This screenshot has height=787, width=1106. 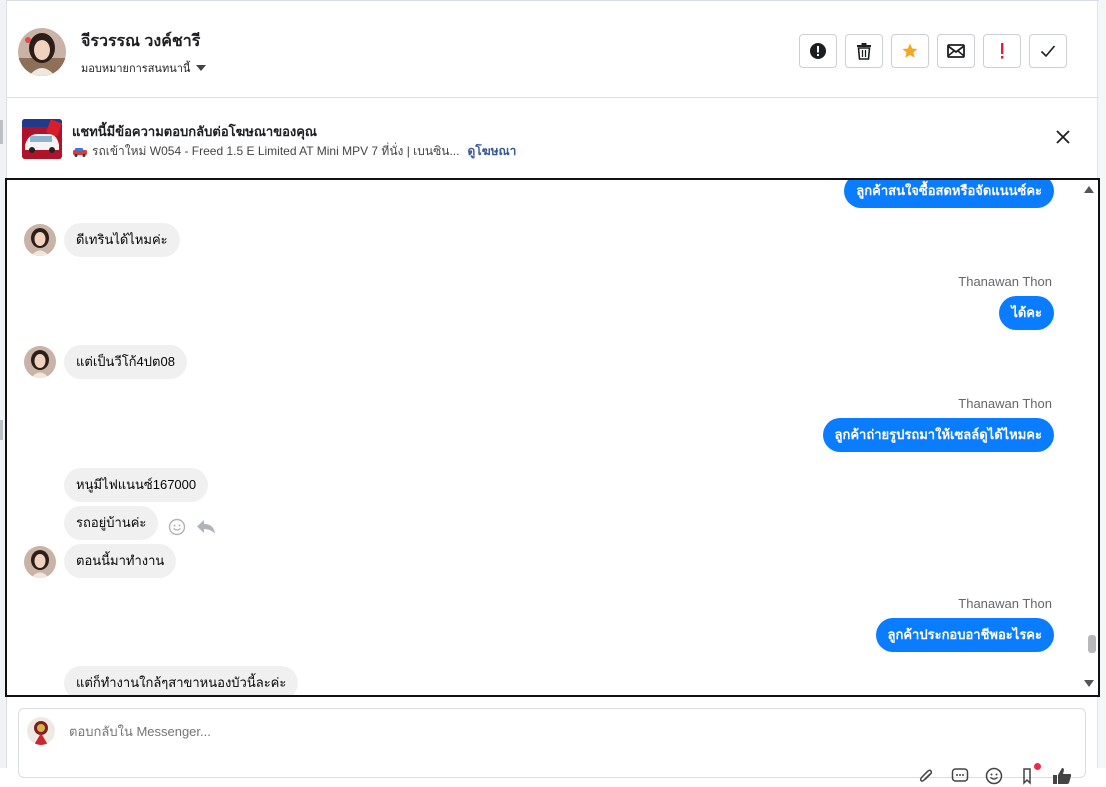 I want to click on tag-icon, so click(x=1027, y=776).